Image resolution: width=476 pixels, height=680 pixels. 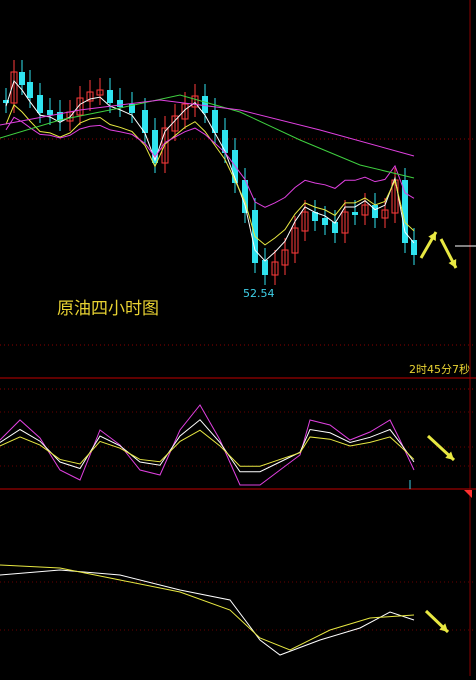 What do you see at coordinates (108, 309) in the screenshot?
I see `chart-caption: 原油四小时图` at bounding box center [108, 309].